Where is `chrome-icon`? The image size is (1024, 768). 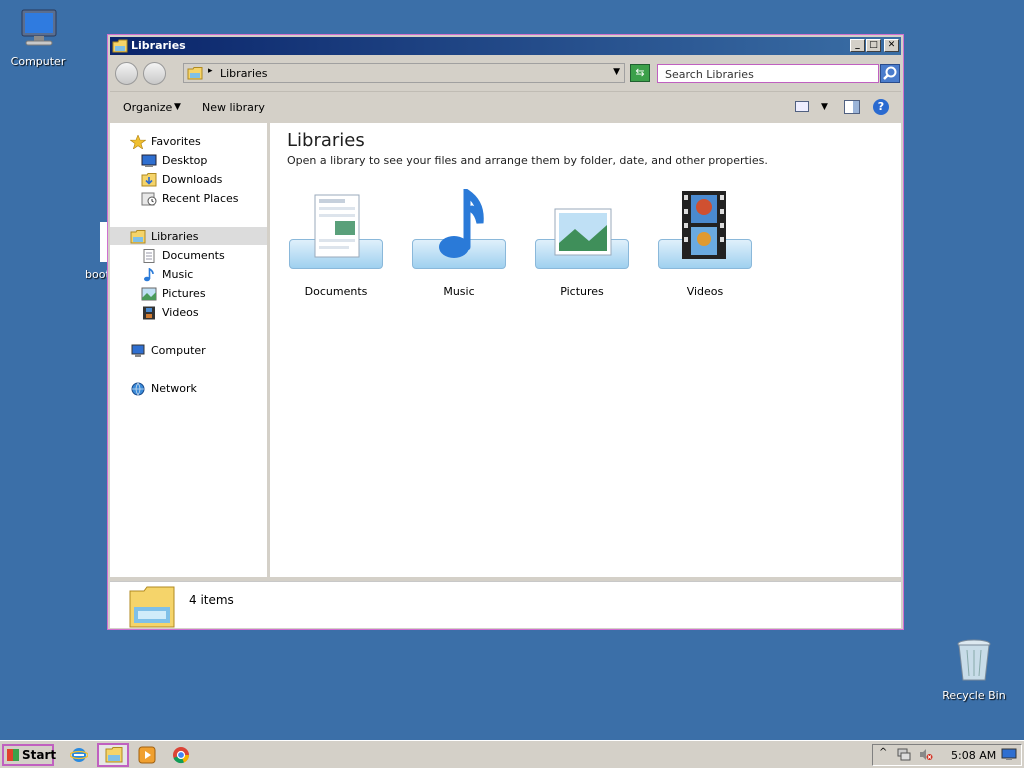 chrome-icon is located at coordinates (181, 755).